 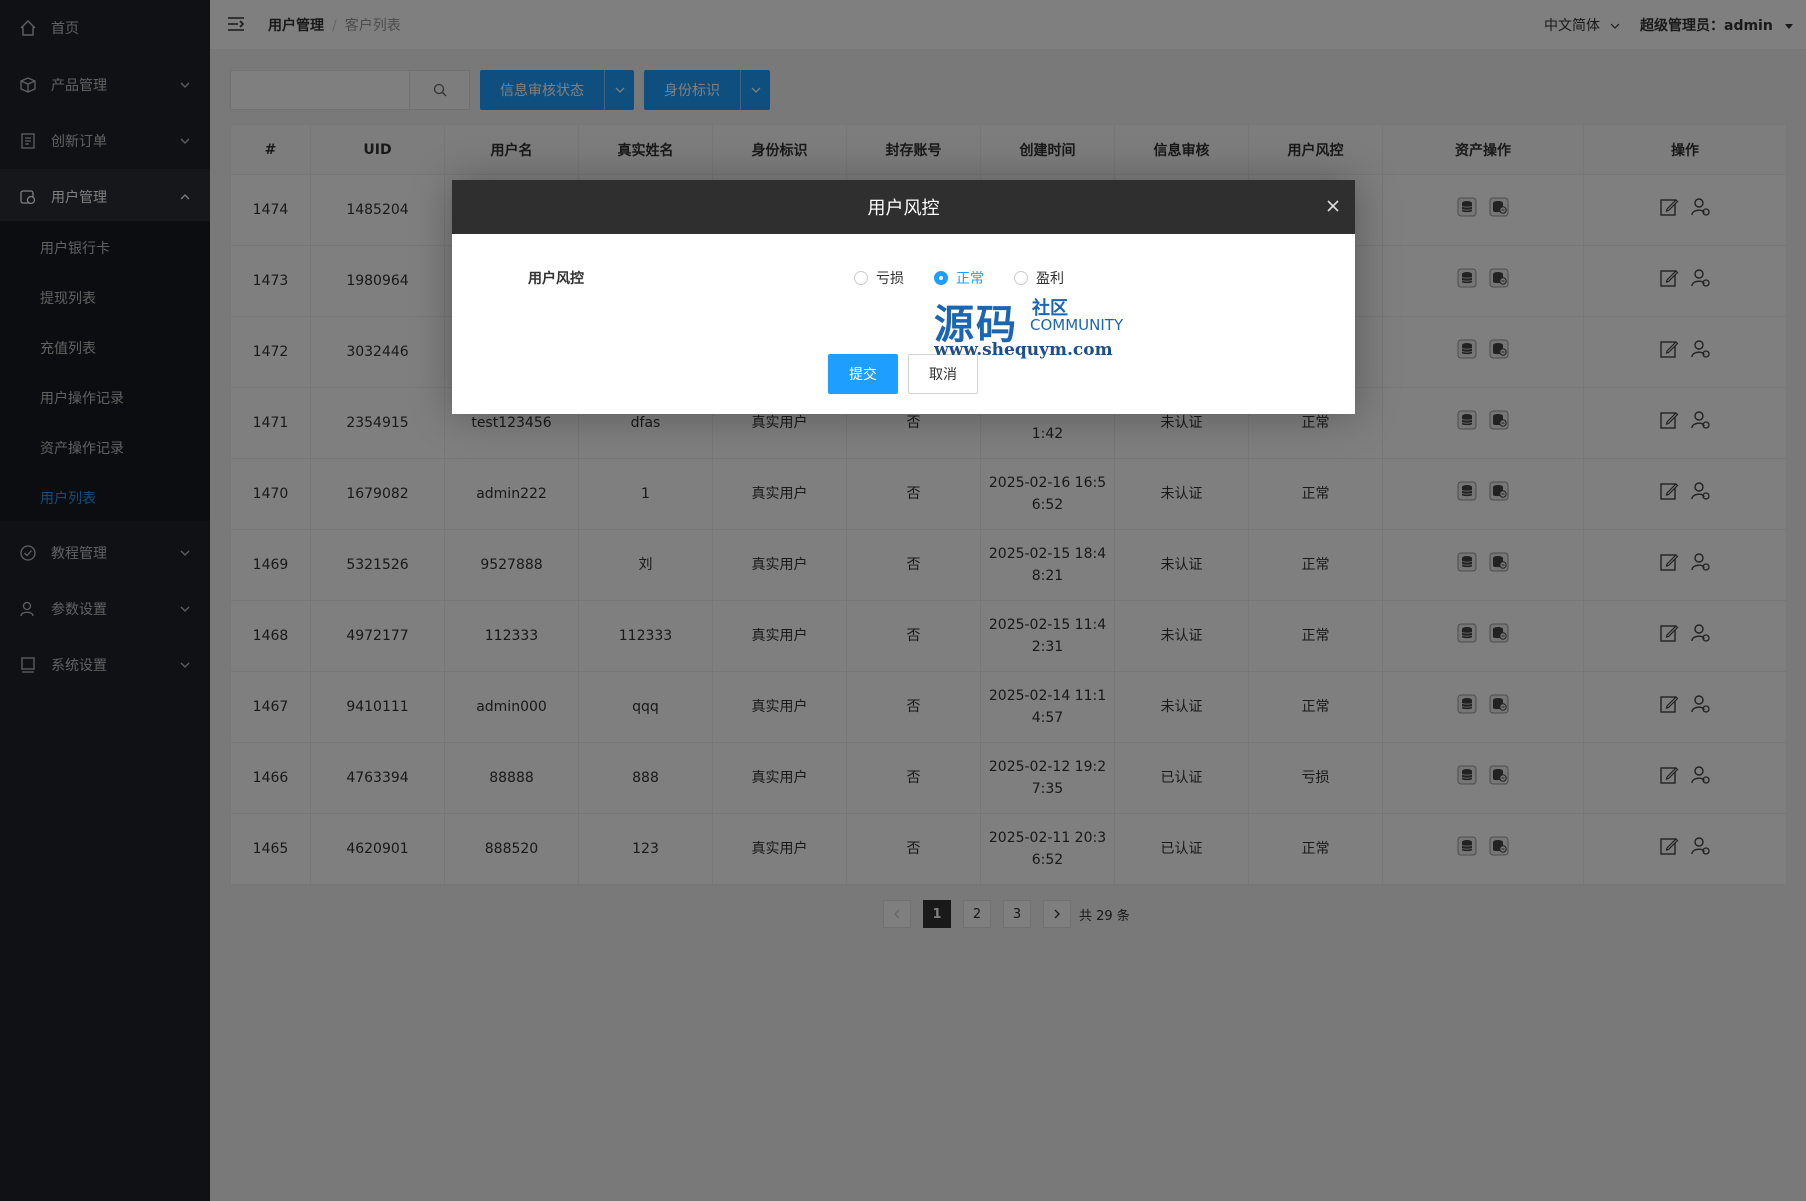 I want to click on risk-radio-group: 亏损 正常 盈利, so click(x=959, y=278).